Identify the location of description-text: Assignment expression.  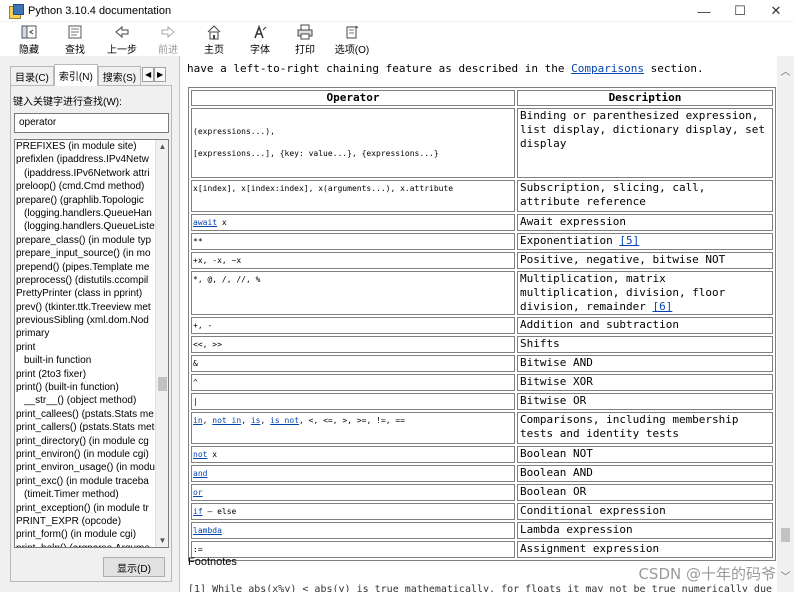
(590, 548).